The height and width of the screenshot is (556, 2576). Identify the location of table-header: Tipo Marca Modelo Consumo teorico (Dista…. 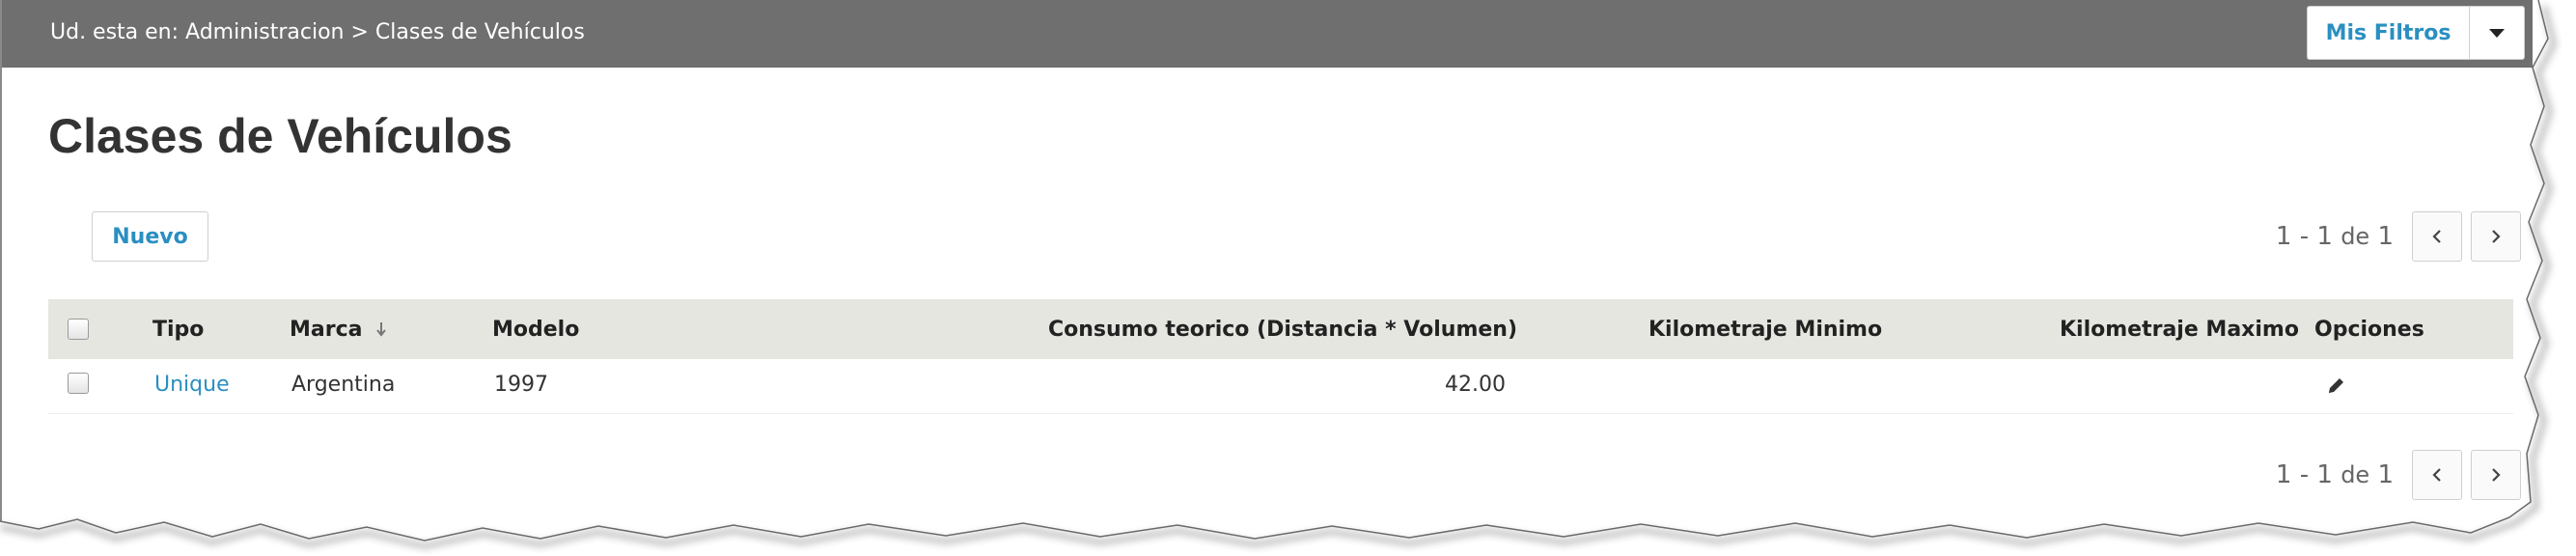
(1280, 329).